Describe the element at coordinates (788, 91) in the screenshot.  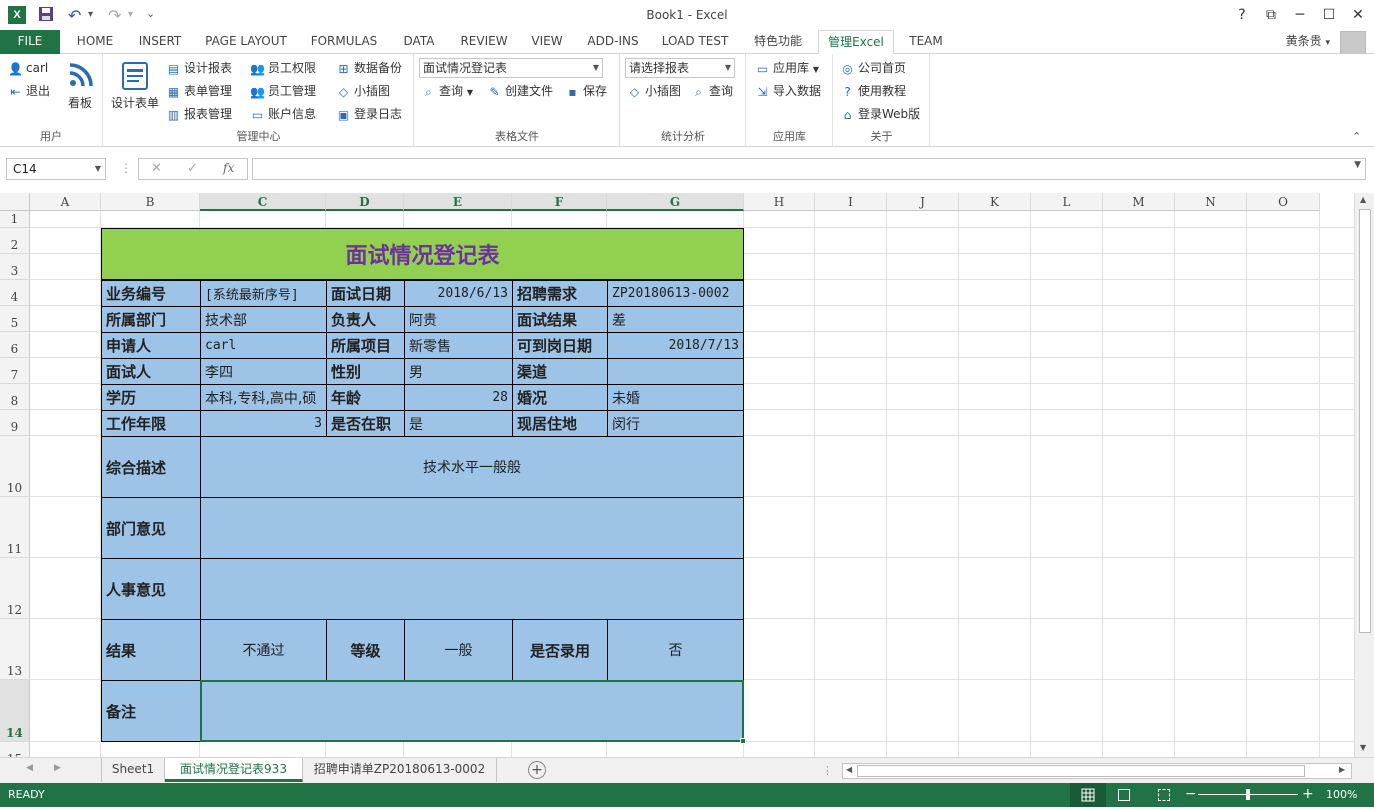
I see `import-data-button: ⇲ 导入数据` at that location.